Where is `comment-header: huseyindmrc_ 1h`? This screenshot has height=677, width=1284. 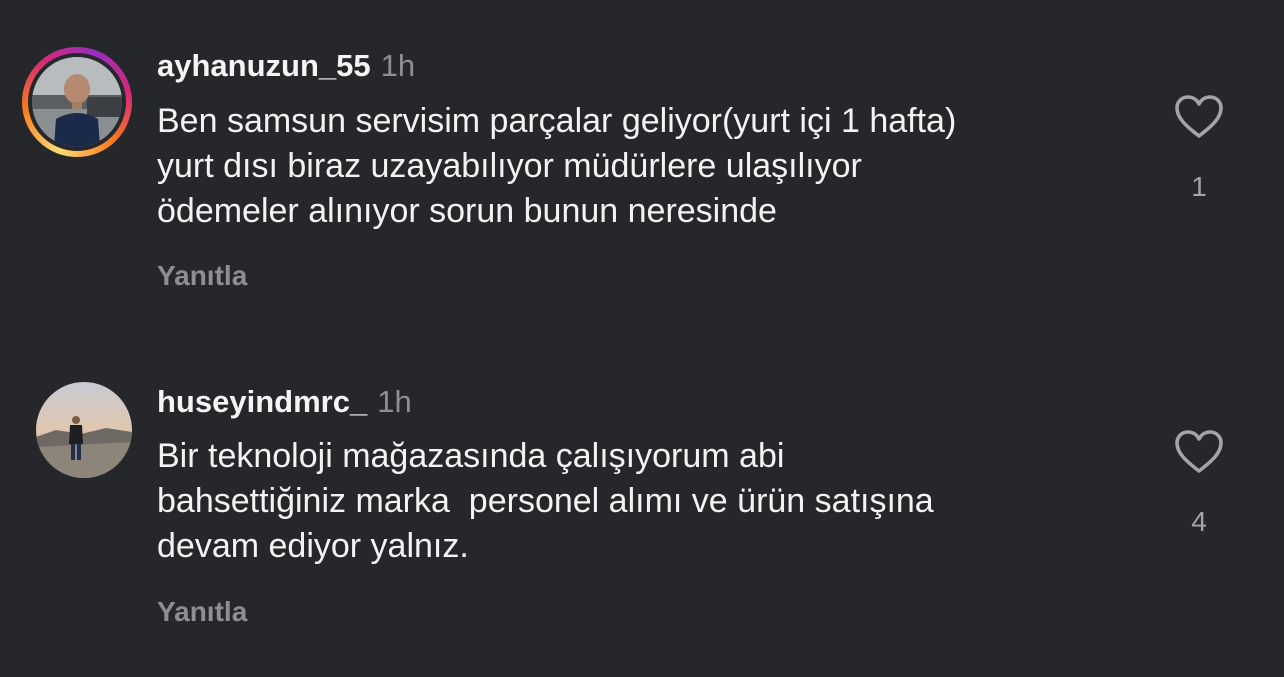 comment-header: huseyindmrc_ 1h is located at coordinates (284, 402).